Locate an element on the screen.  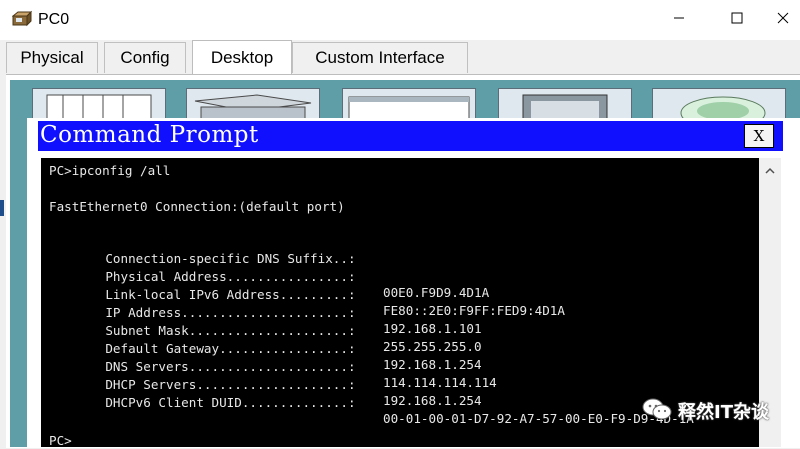
scroll-up-button is located at coordinates (770, 171).